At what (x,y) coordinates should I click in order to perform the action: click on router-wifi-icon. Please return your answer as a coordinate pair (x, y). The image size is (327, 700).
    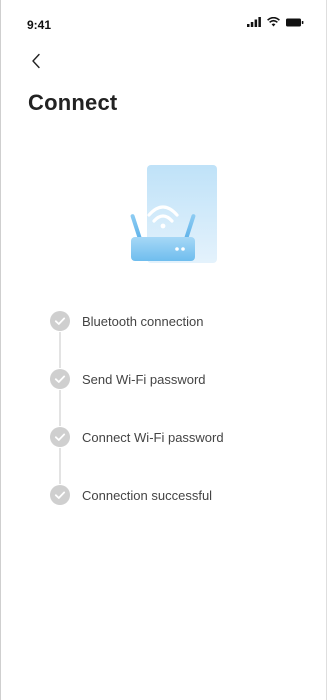
    Looking at the image, I should click on (173, 214).